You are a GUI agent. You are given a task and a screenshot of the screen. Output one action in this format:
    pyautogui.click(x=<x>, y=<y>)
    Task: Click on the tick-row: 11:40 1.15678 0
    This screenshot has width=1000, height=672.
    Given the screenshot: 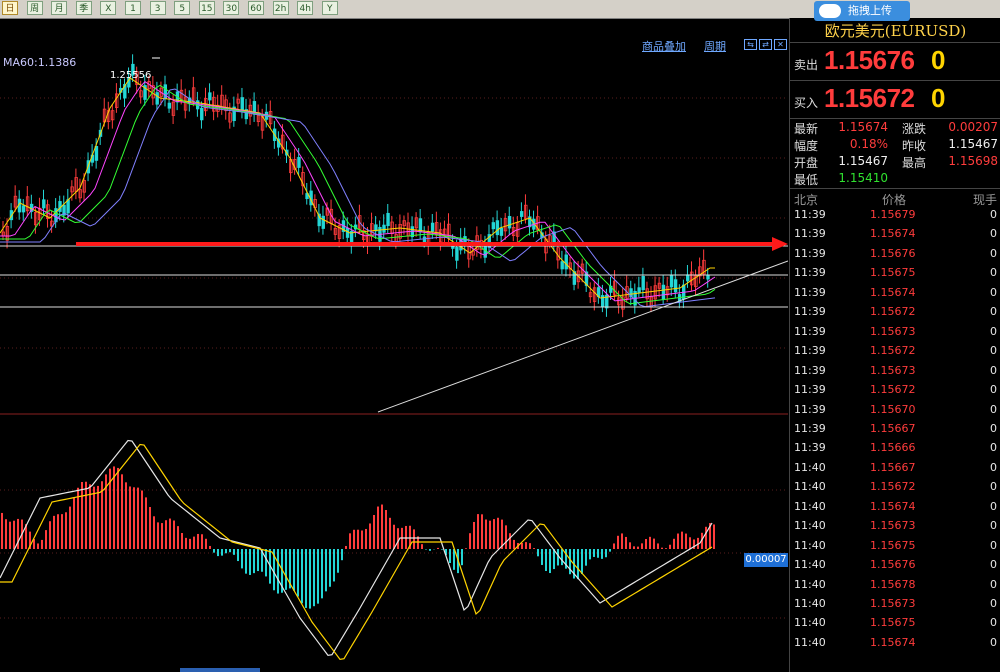 What is the action you would take?
    pyautogui.click(x=895, y=587)
    